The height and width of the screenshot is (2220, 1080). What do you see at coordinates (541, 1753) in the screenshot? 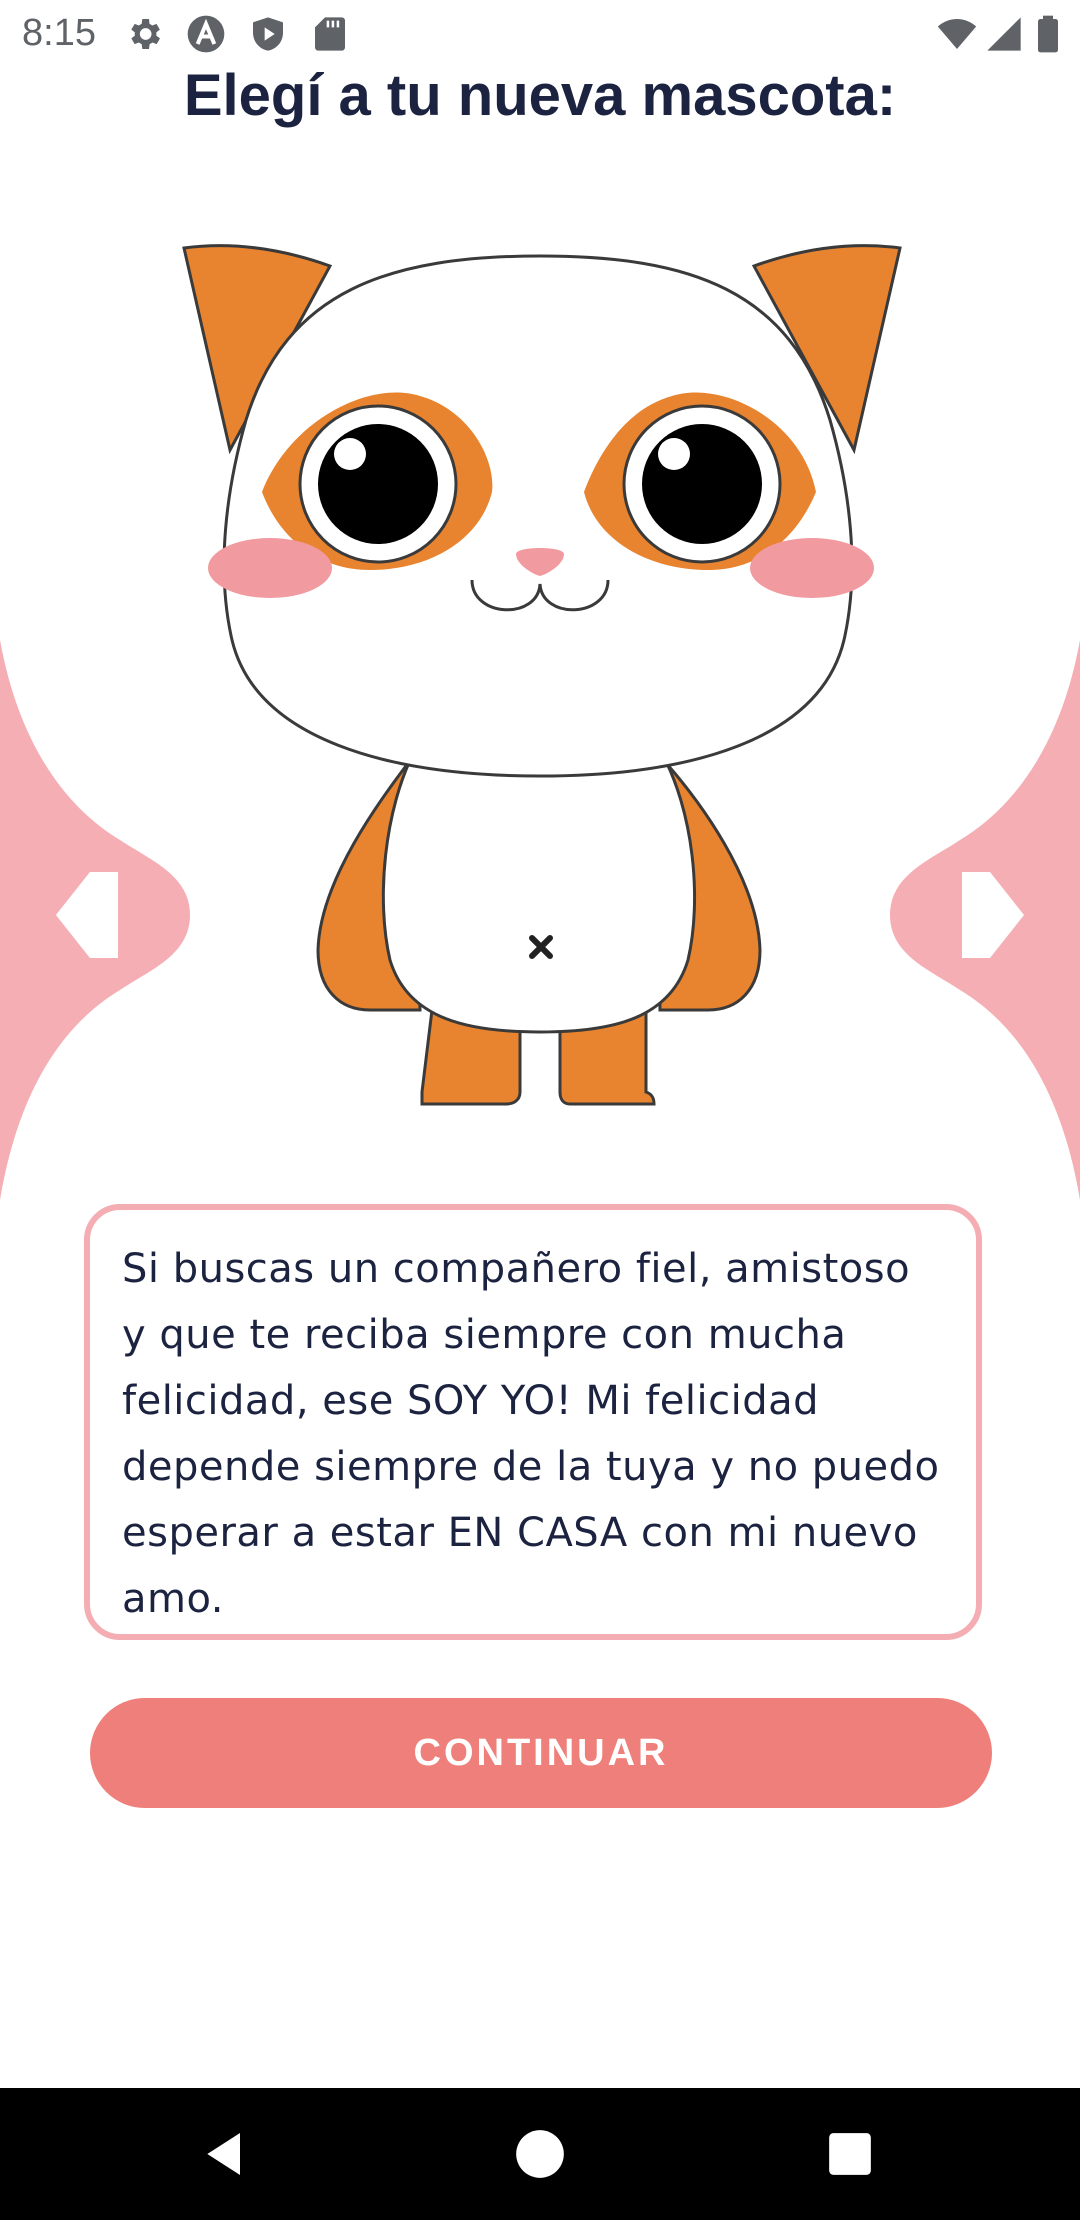
I see `continue-button: CONTINUAR` at bounding box center [541, 1753].